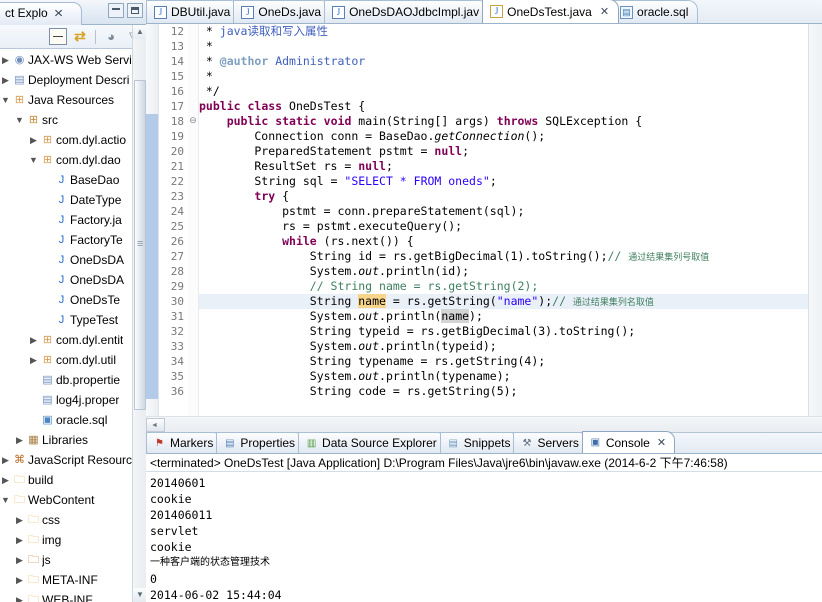 Image resolution: width=822 pixels, height=602 pixels. Describe the element at coordinates (503, 166) in the screenshot. I see `code-line: ResultSet rs = null;` at that location.